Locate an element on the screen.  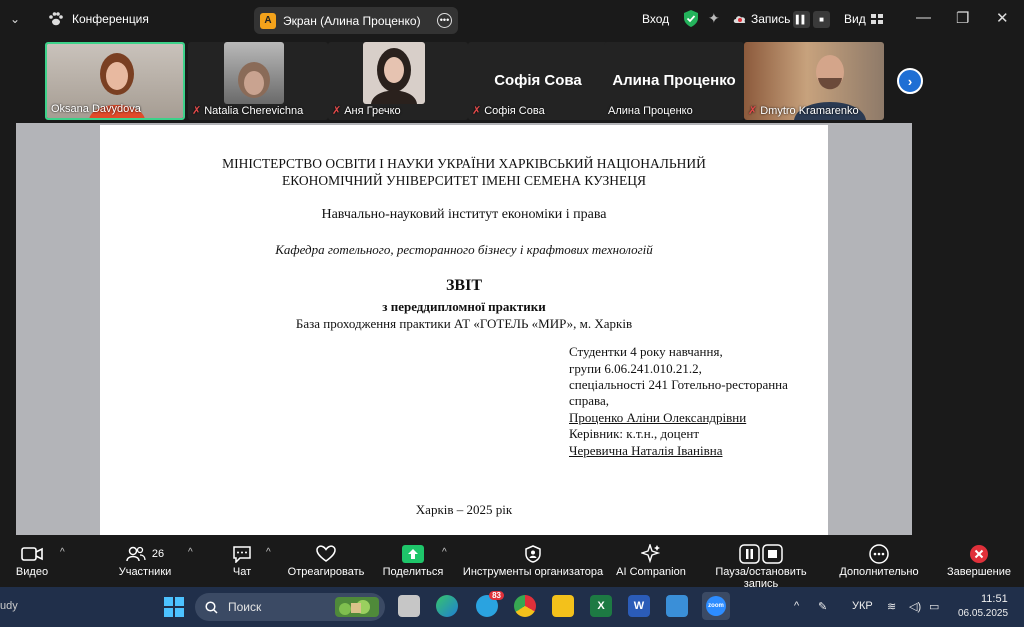
clock-time: 11:51 is located at coordinates (994, 599).